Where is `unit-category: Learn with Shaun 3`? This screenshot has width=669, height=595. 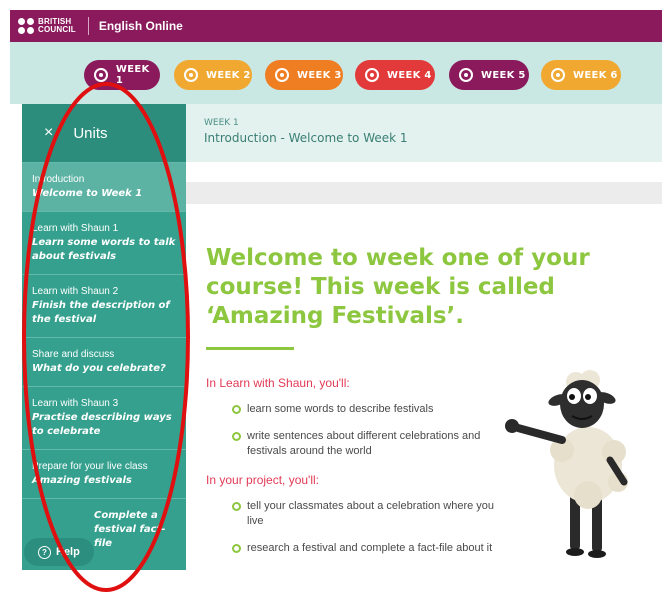 unit-category: Learn with Shaun 3 is located at coordinates (75, 403).